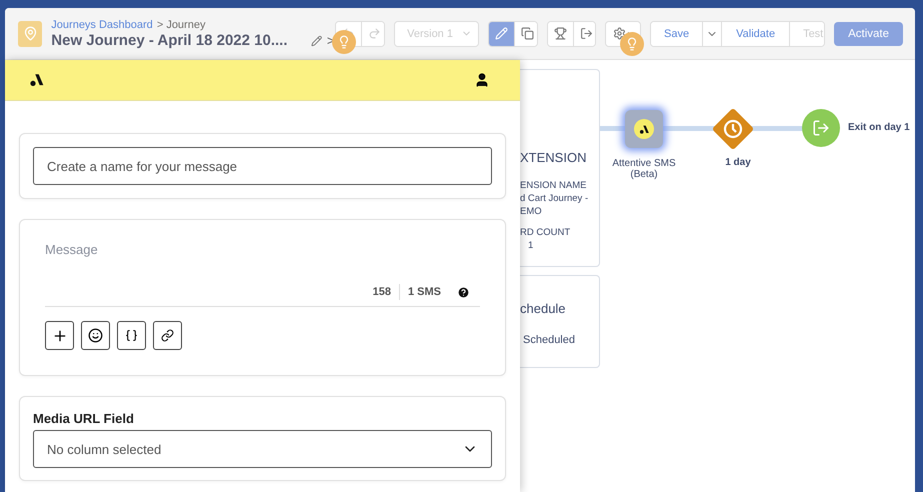 This screenshot has height=492, width=923. What do you see at coordinates (102, 24) in the screenshot?
I see `breadcrumb-link: Journeys Dashboard` at bounding box center [102, 24].